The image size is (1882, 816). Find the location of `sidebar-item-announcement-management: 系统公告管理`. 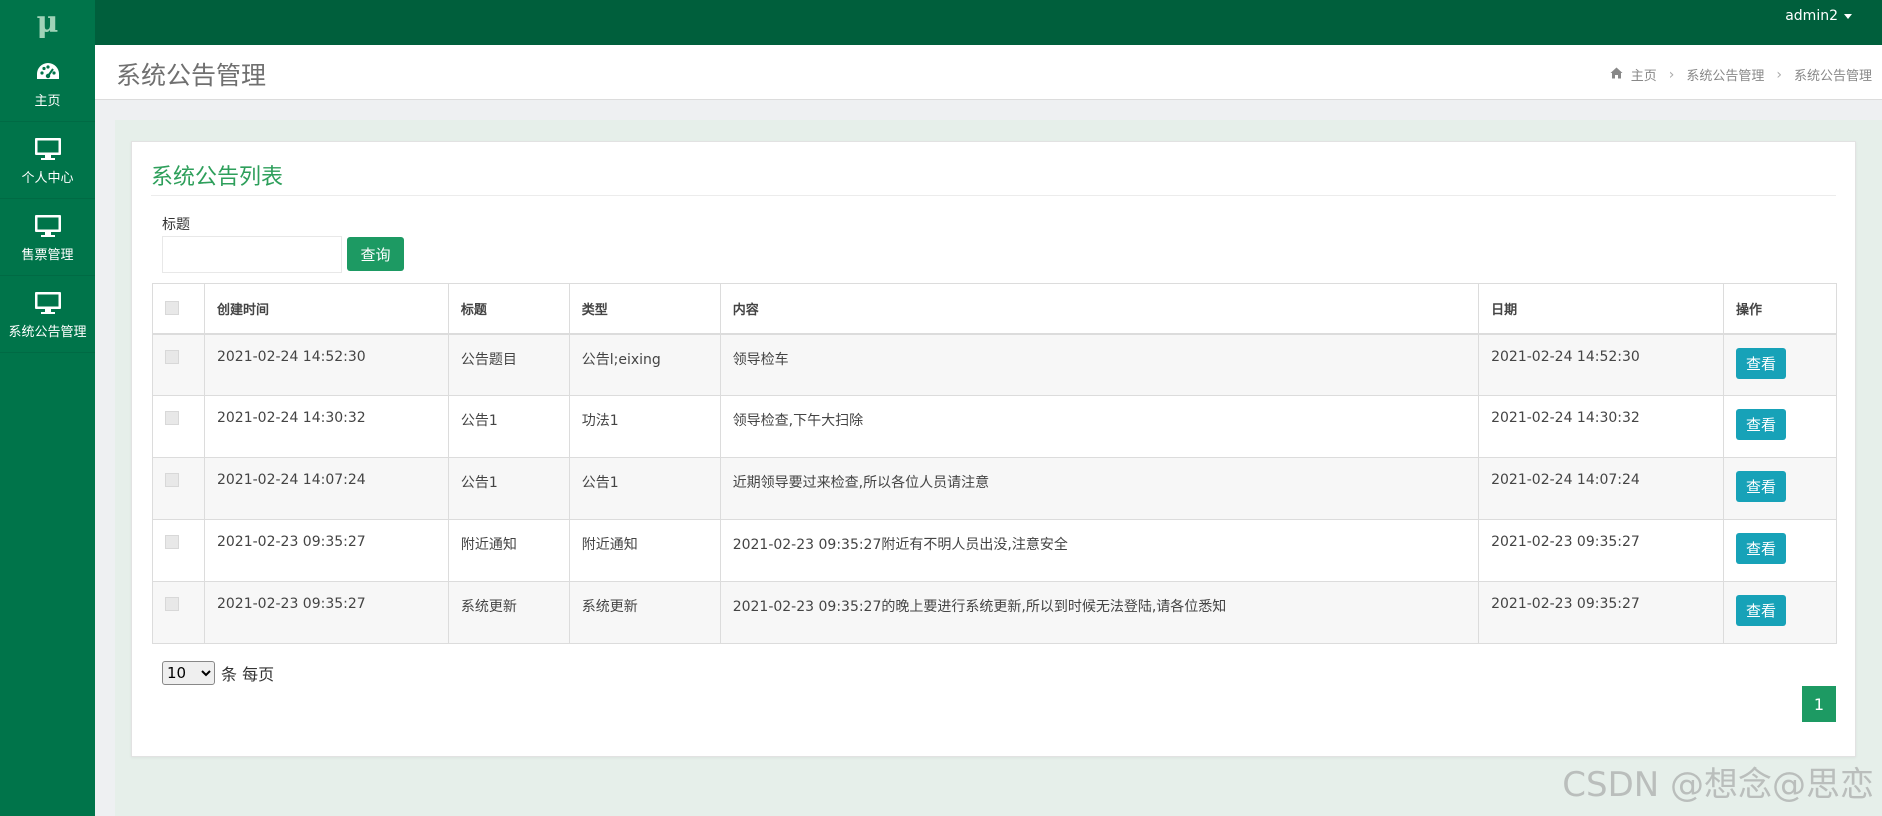

sidebar-item-announcement-management: 系统公告管理 is located at coordinates (47, 314).